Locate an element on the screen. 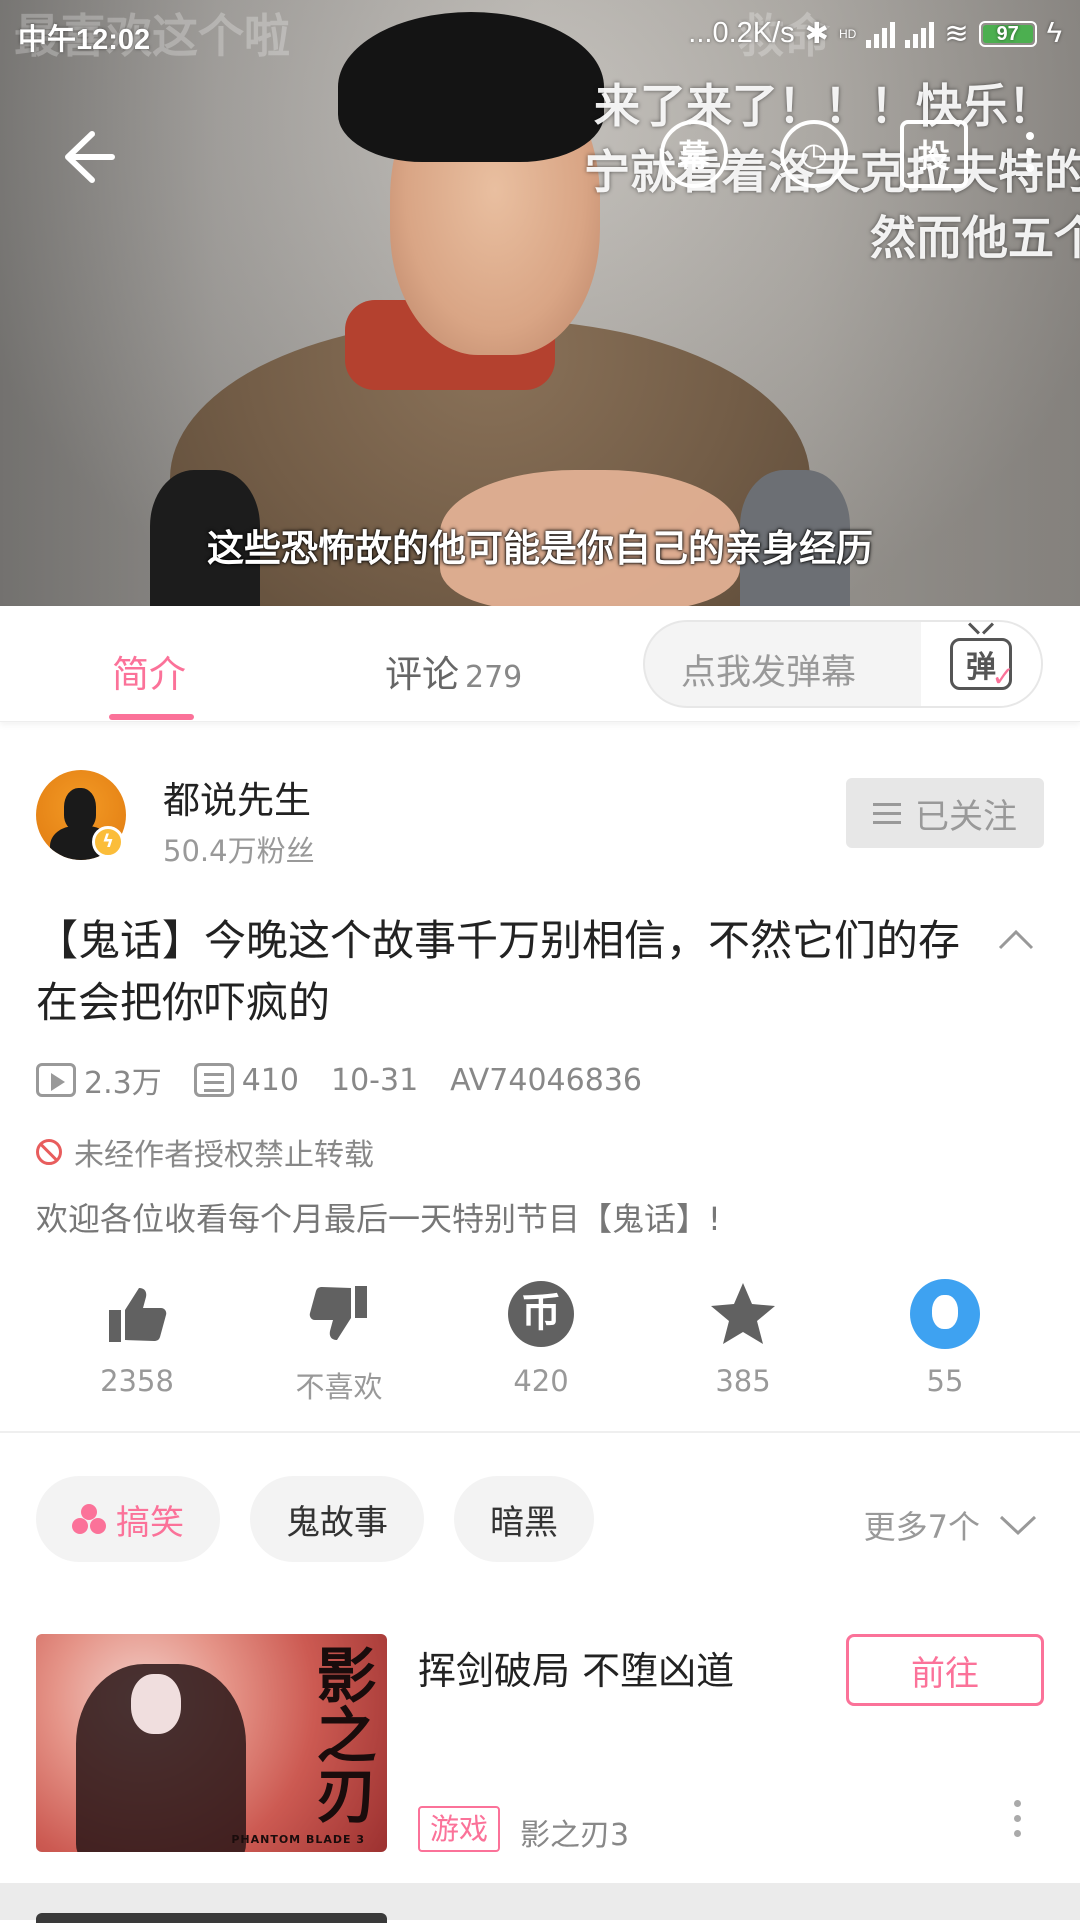 Image resolution: width=1080 pixels, height=1923 pixels. status-bar: 中午12:02 ...0.2K/s ✱ HD ≋ 97 ϟ is located at coordinates (540, 36).